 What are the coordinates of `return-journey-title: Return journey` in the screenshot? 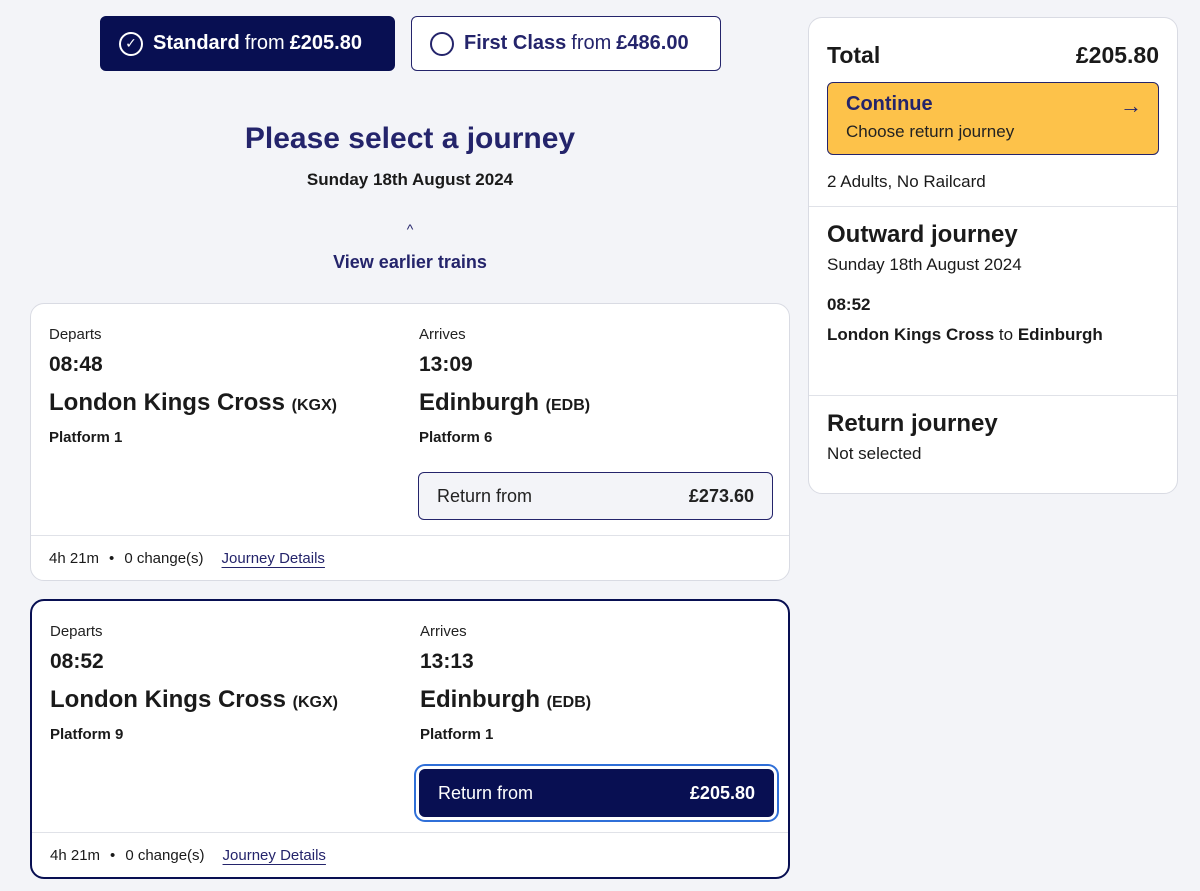 It's located at (912, 423).